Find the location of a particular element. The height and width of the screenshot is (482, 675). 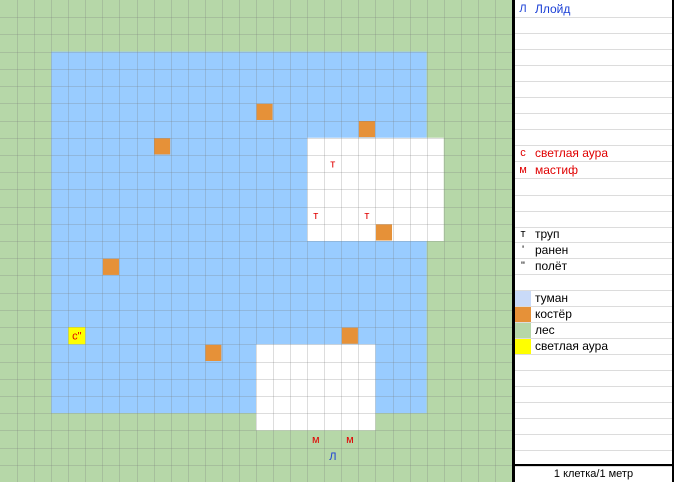

legend-code-wounded: ' is located at coordinates (523, 250).